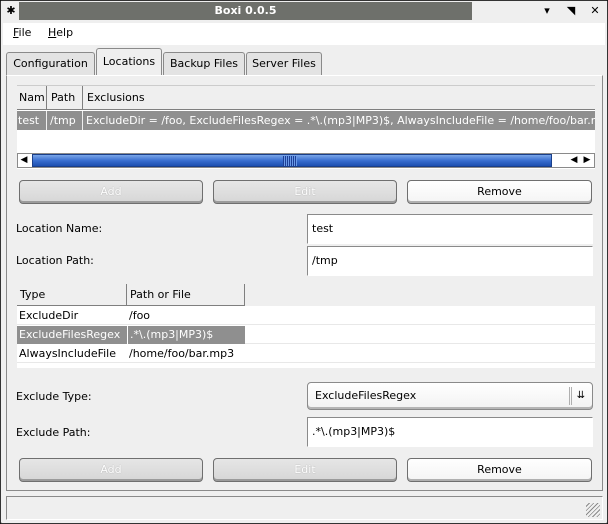 Image resolution: width=608 pixels, height=524 pixels. I want to click on exclude-remove-button: Remove, so click(499, 470).